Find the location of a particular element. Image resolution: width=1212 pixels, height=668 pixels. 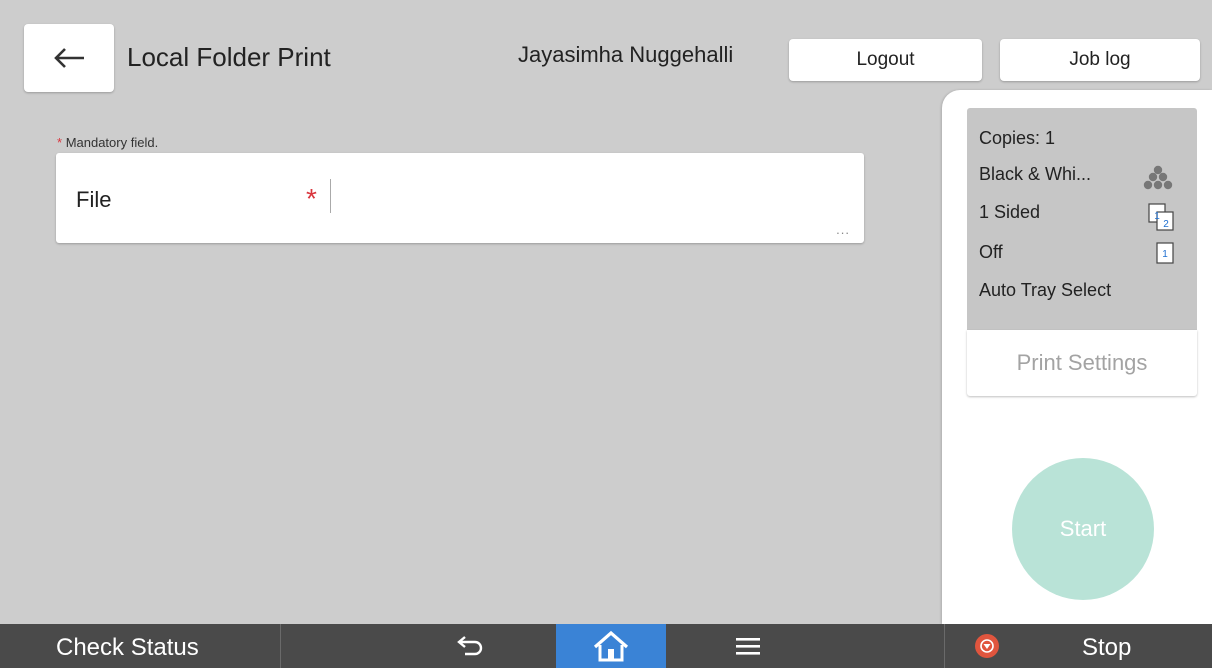

bottom-bar: Check Status Stop is located at coordinates (606, 646).